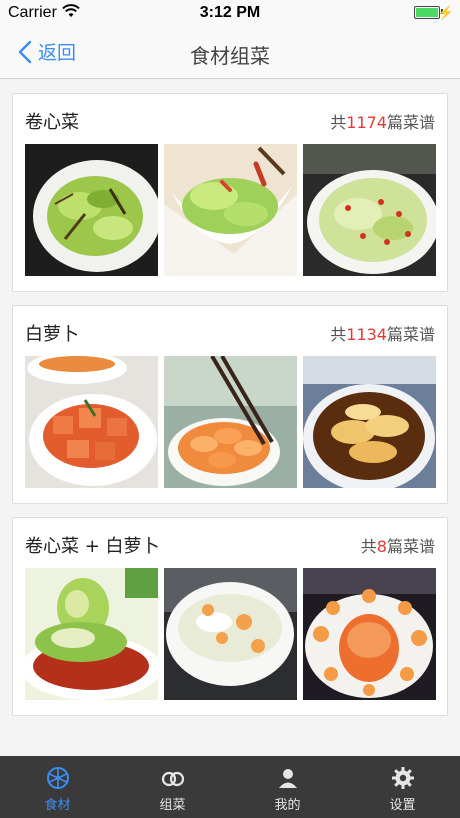 The height and width of the screenshot is (818, 460). I want to click on battery-icon, so click(427, 12).